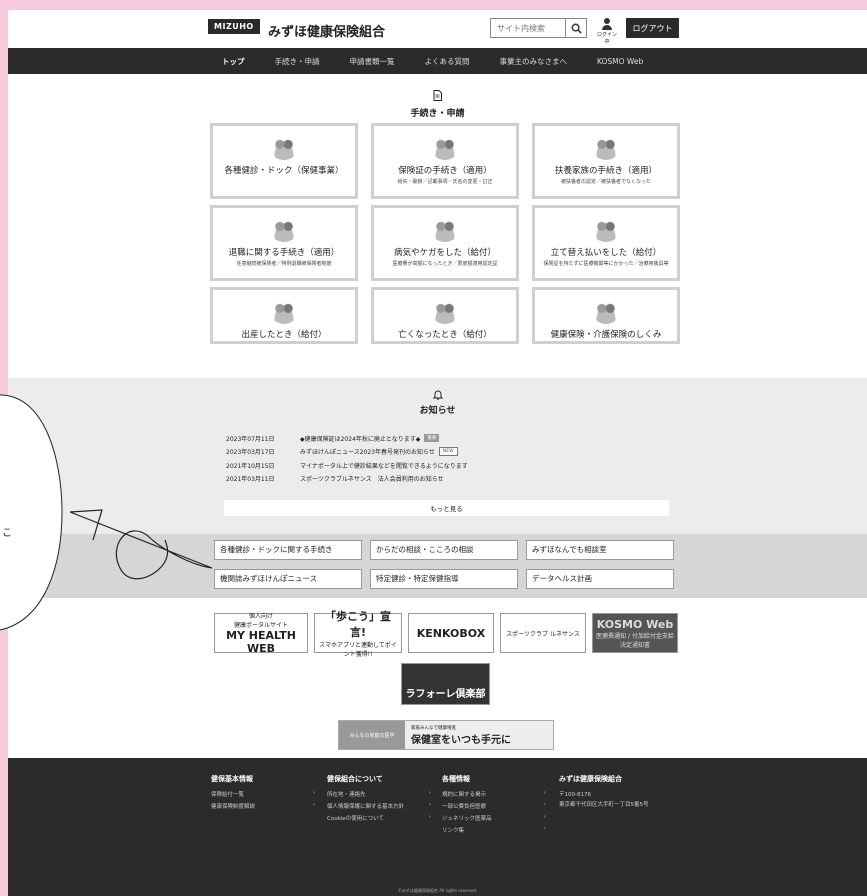  Describe the element at coordinates (607, 21) in the screenshot. I see `user-icon` at that location.